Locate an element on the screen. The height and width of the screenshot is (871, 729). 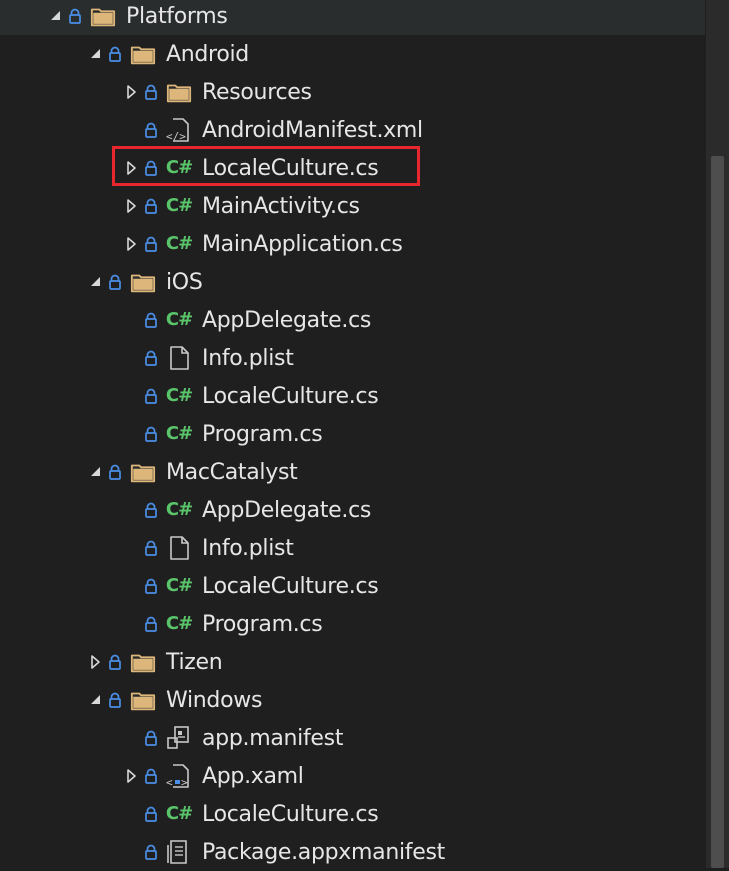
file-icon is located at coordinates (179, 358).